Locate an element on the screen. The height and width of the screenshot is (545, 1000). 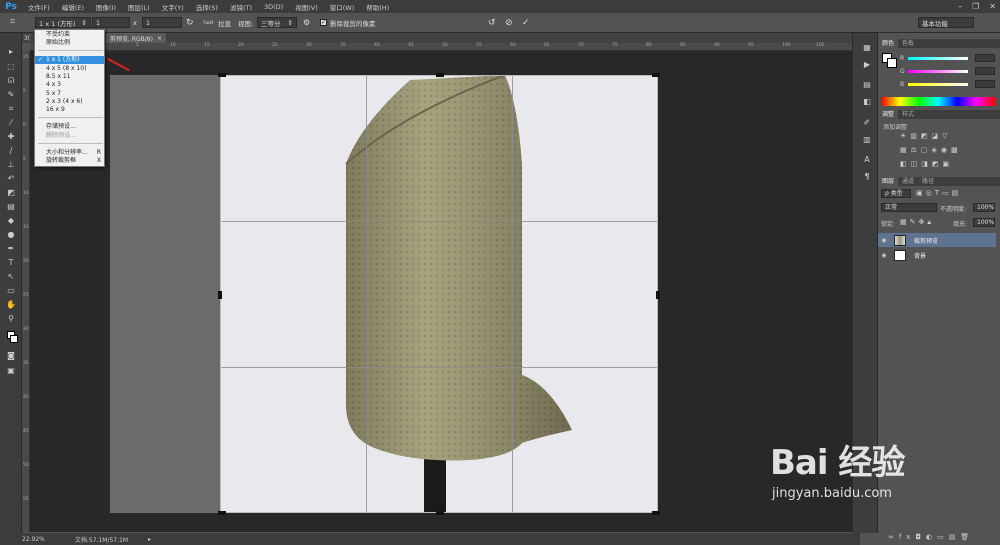
dropdown-item: 4 x 3 is located at coordinates (69, 85).